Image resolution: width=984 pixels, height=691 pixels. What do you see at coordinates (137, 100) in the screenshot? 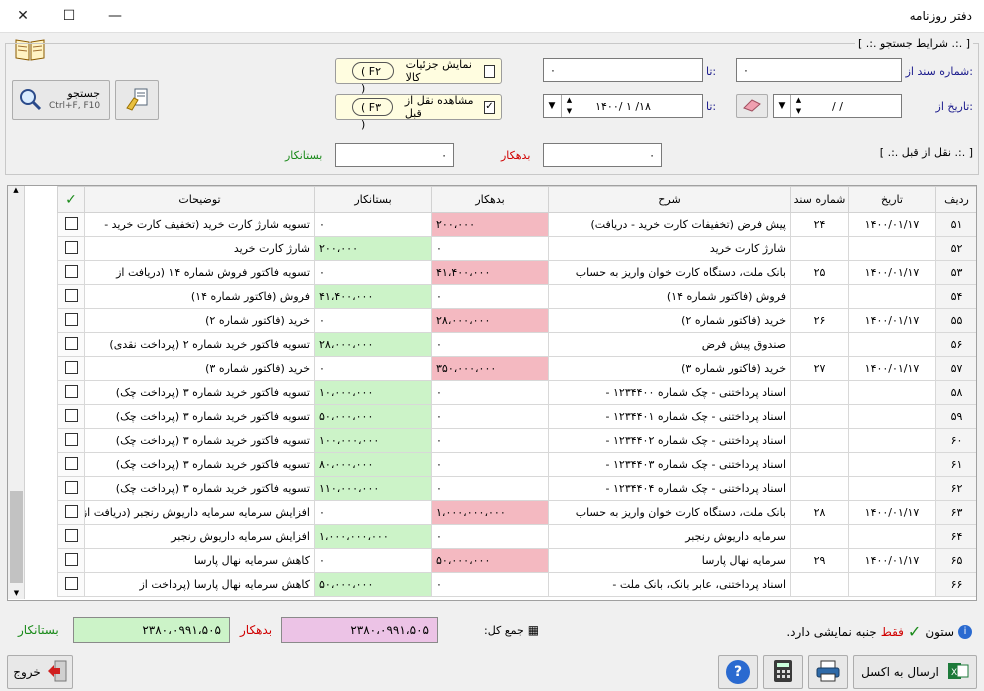
I see `clear-button` at bounding box center [137, 100].